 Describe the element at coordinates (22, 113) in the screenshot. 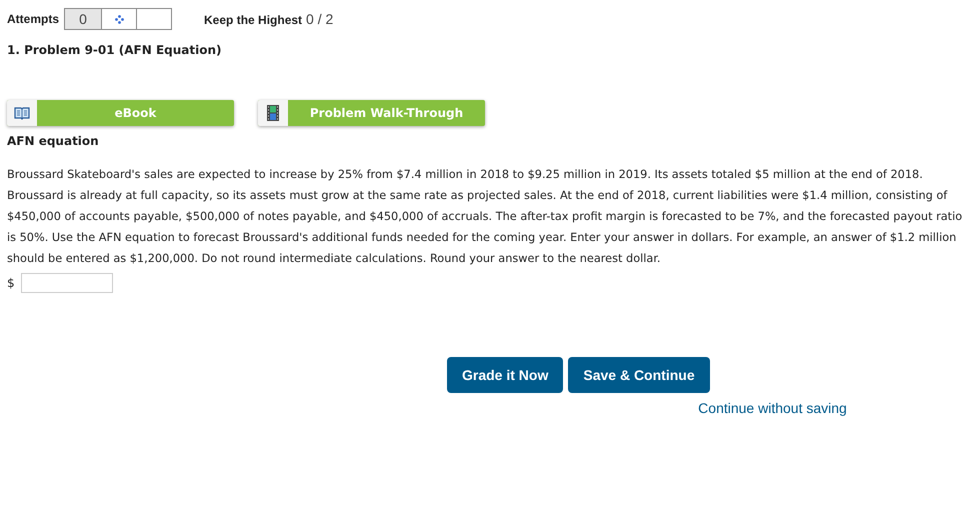

I see `book-icon` at that location.